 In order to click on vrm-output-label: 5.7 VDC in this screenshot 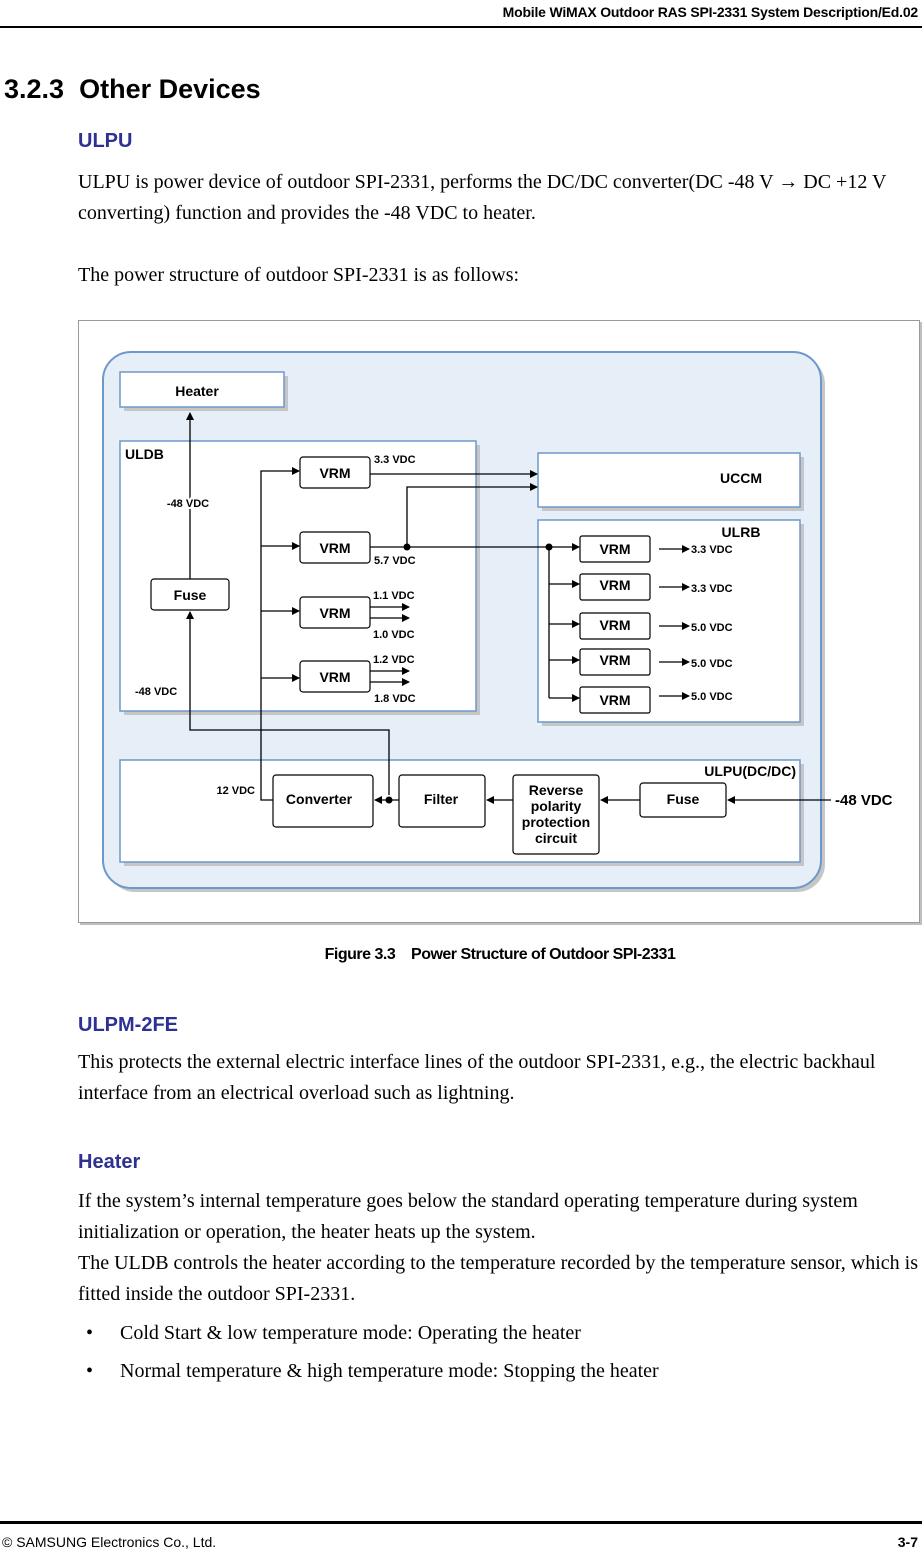, I will do `click(395, 561)`.